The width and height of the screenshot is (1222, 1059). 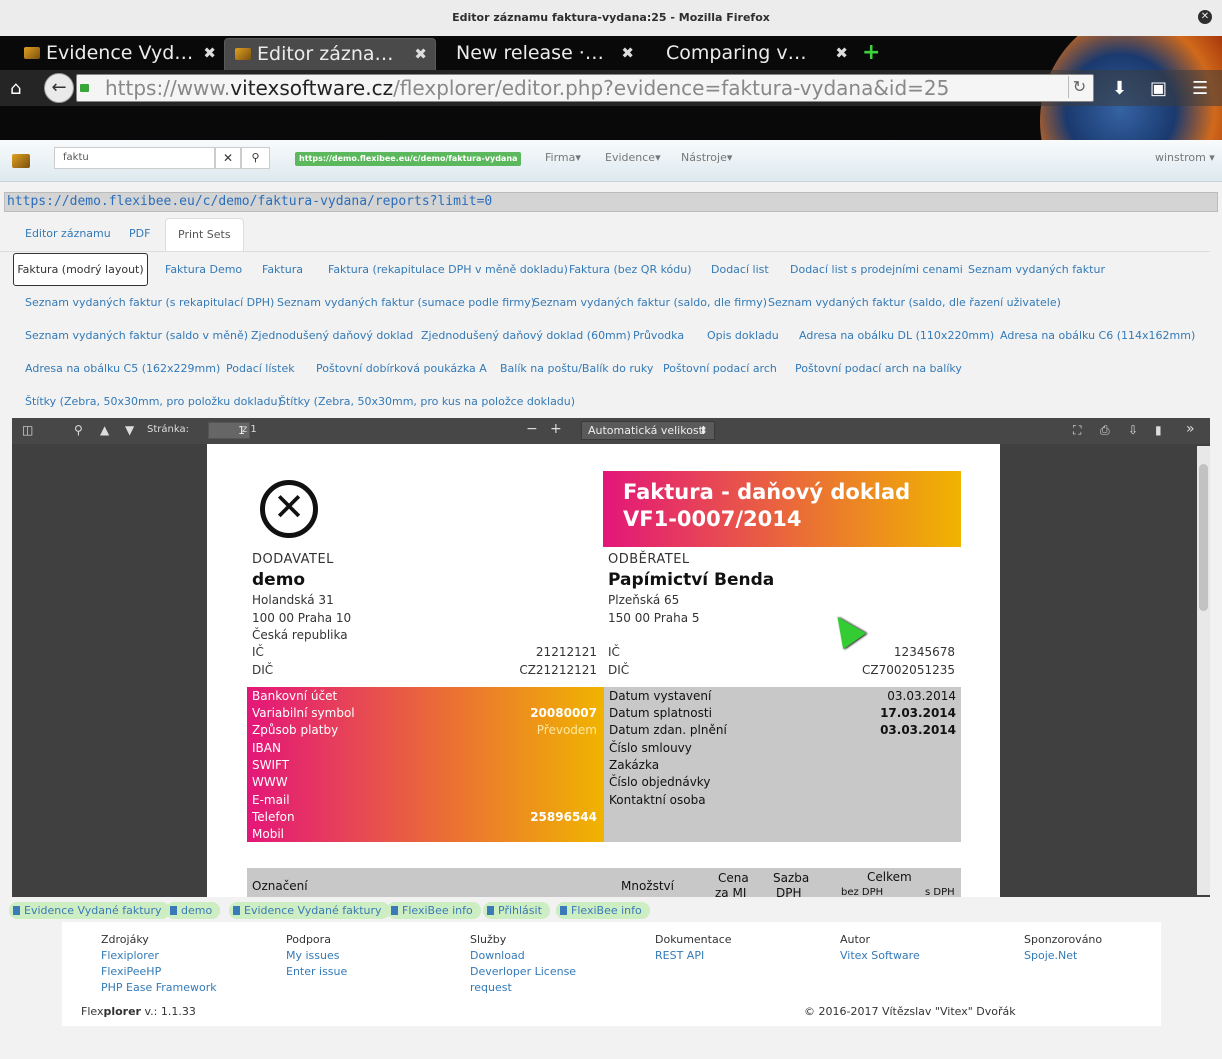 I want to click on footer-heading: Podpora, so click(x=308, y=939).